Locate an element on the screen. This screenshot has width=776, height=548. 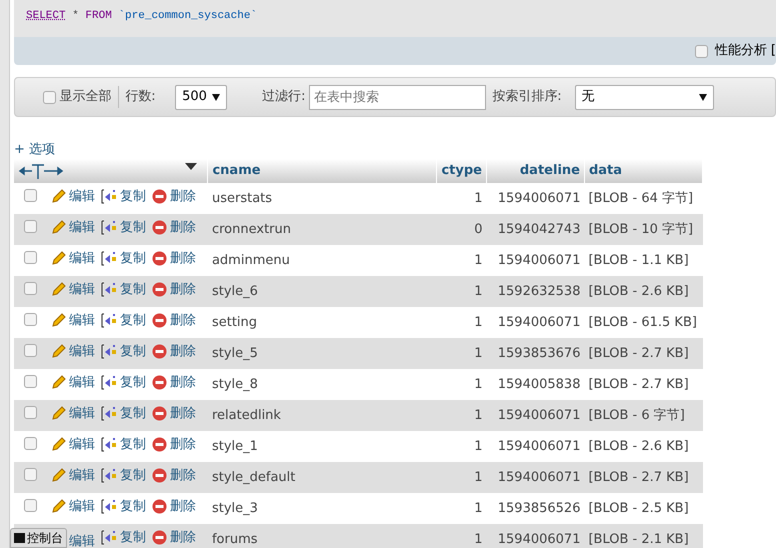
table-cell: style_8 is located at coordinates (322, 384).